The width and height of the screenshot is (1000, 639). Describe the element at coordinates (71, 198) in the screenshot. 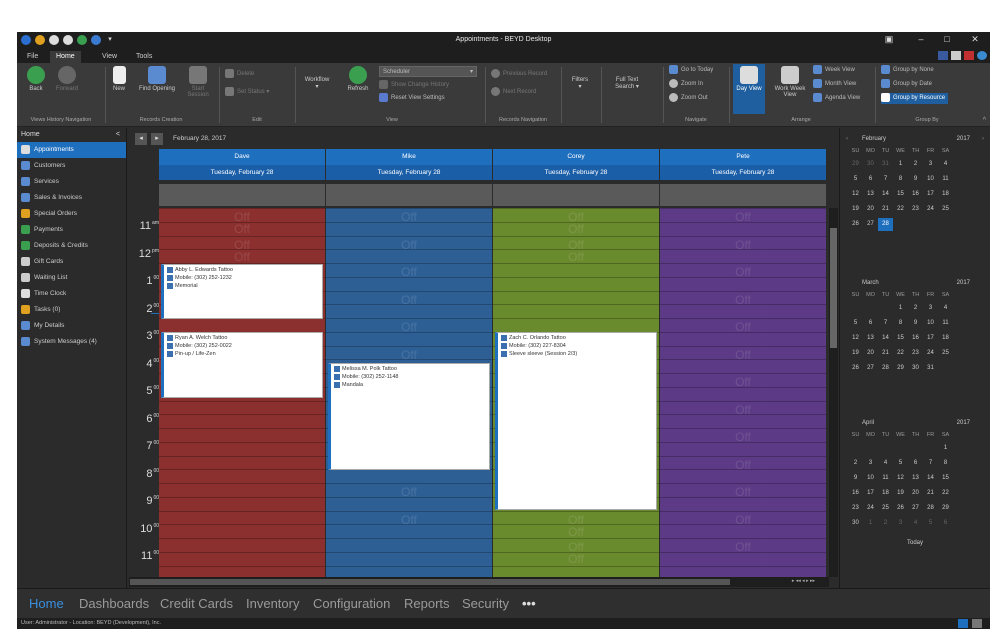

I see `nav-item: Sales & Invoices` at that location.